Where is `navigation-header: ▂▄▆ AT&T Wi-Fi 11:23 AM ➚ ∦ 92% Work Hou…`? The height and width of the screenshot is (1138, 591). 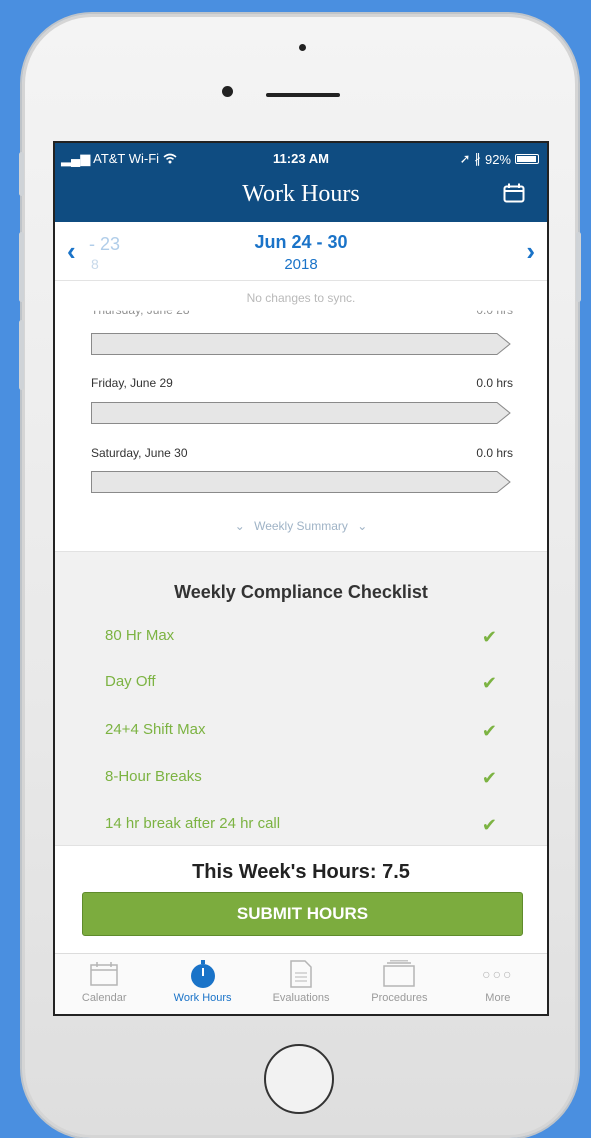
navigation-header: ▂▄▆ AT&T Wi-Fi 11:23 AM ➚ ∦ 92% Work Hou… is located at coordinates (301, 182).